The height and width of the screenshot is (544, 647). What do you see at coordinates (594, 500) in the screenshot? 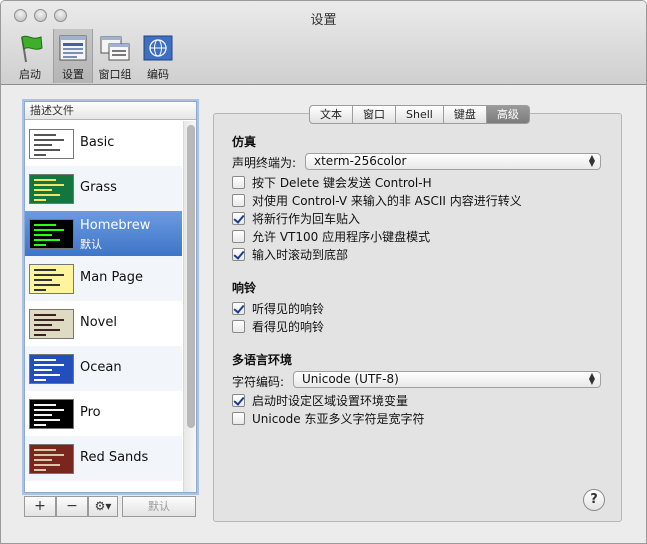
I see `help-button: ?` at bounding box center [594, 500].